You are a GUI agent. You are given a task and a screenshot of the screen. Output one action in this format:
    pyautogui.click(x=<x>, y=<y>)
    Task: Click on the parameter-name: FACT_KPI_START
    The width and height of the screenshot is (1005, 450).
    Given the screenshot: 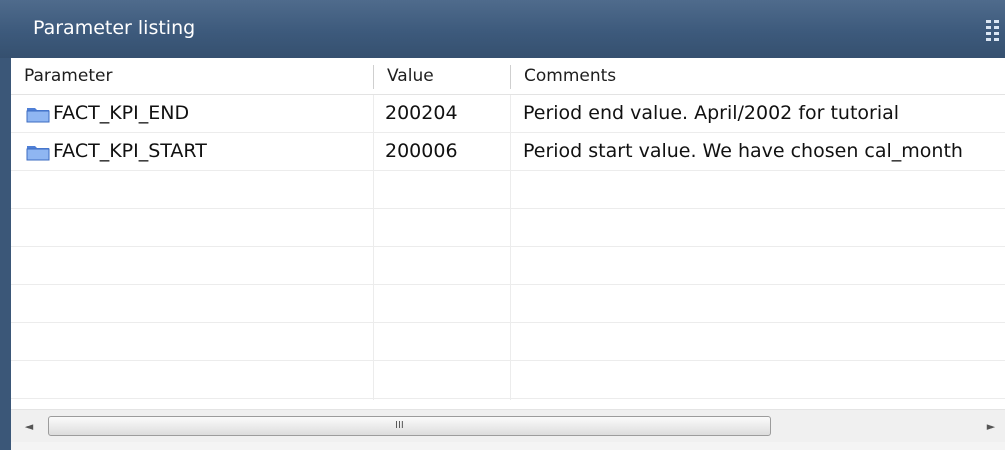 What is the action you would take?
    pyautogui.click(x=130, y=151)
    